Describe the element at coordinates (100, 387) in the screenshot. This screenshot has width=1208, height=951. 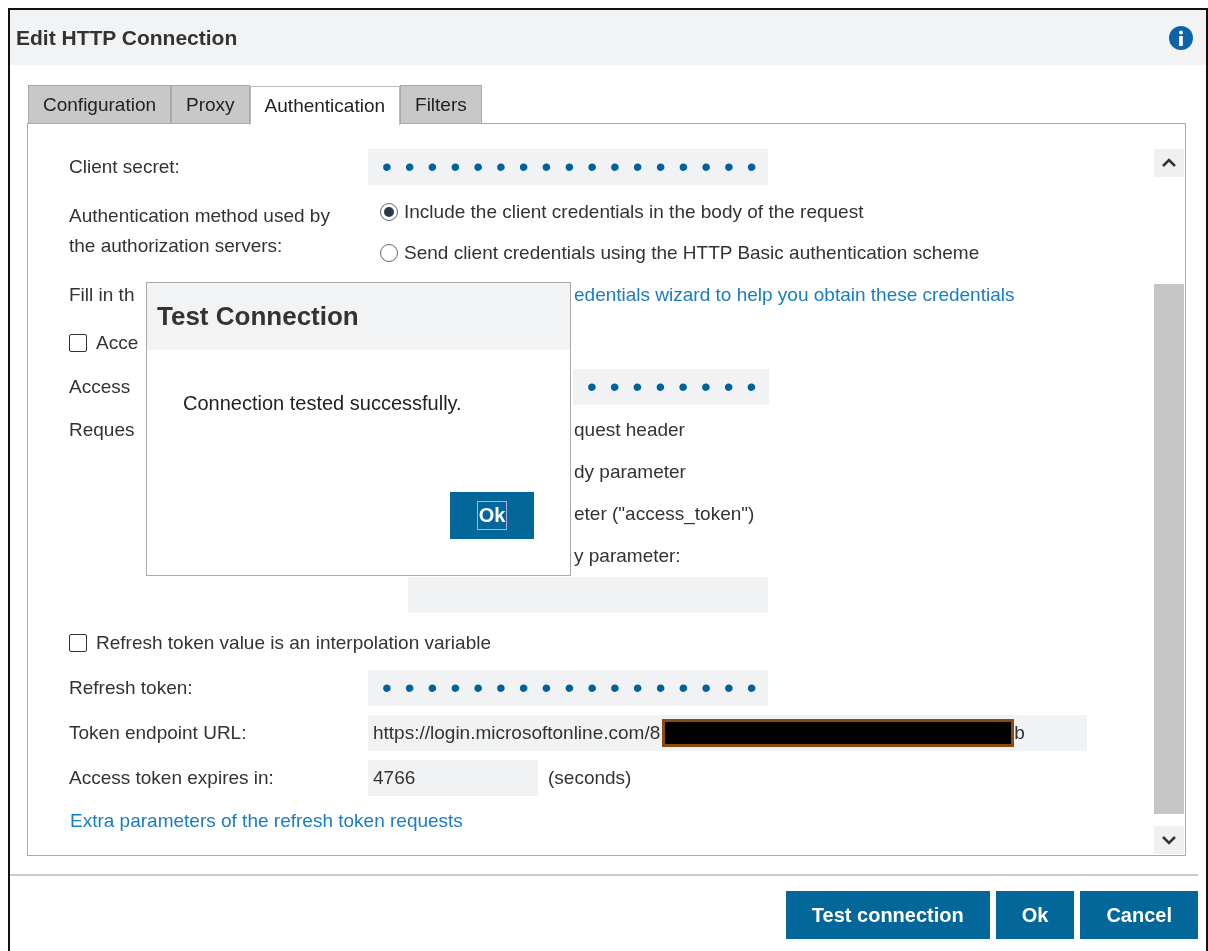
I see `field-label: Access` at that location.